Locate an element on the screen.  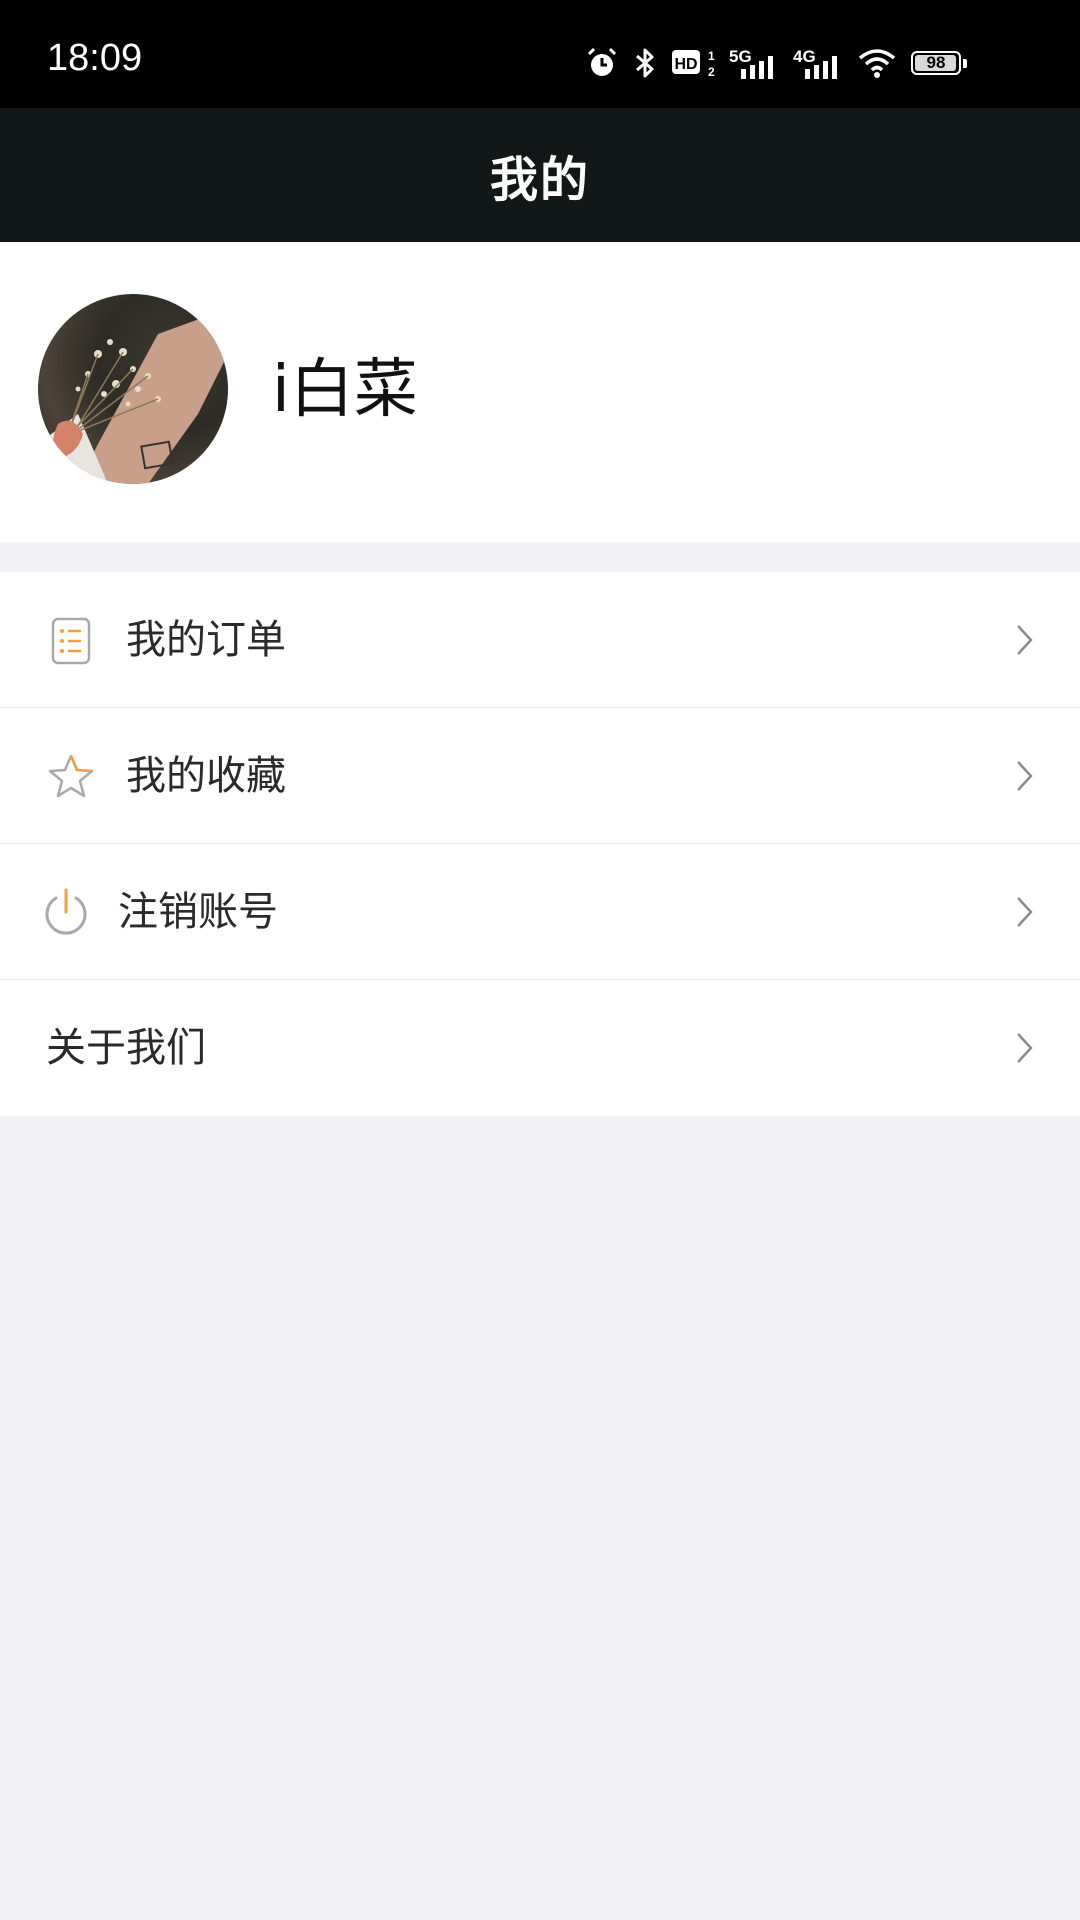
signal-4g-icon: 4G is located at coordinates (818, 63).